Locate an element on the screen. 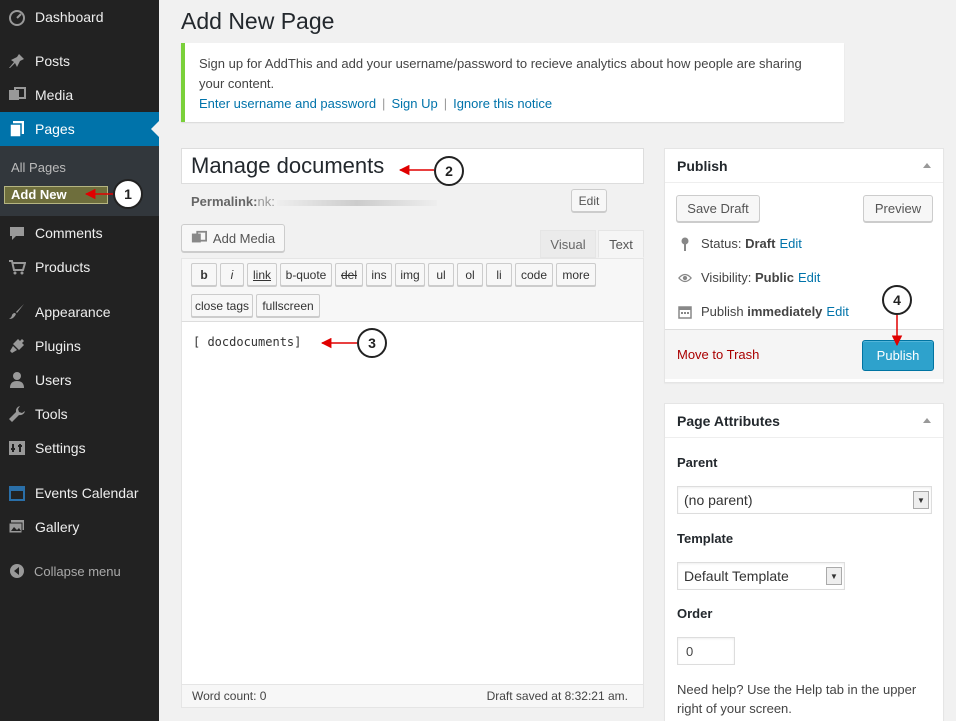 The width and height of the screenshot is (956, 721). brush-icon is located at coordinates (17, 312).